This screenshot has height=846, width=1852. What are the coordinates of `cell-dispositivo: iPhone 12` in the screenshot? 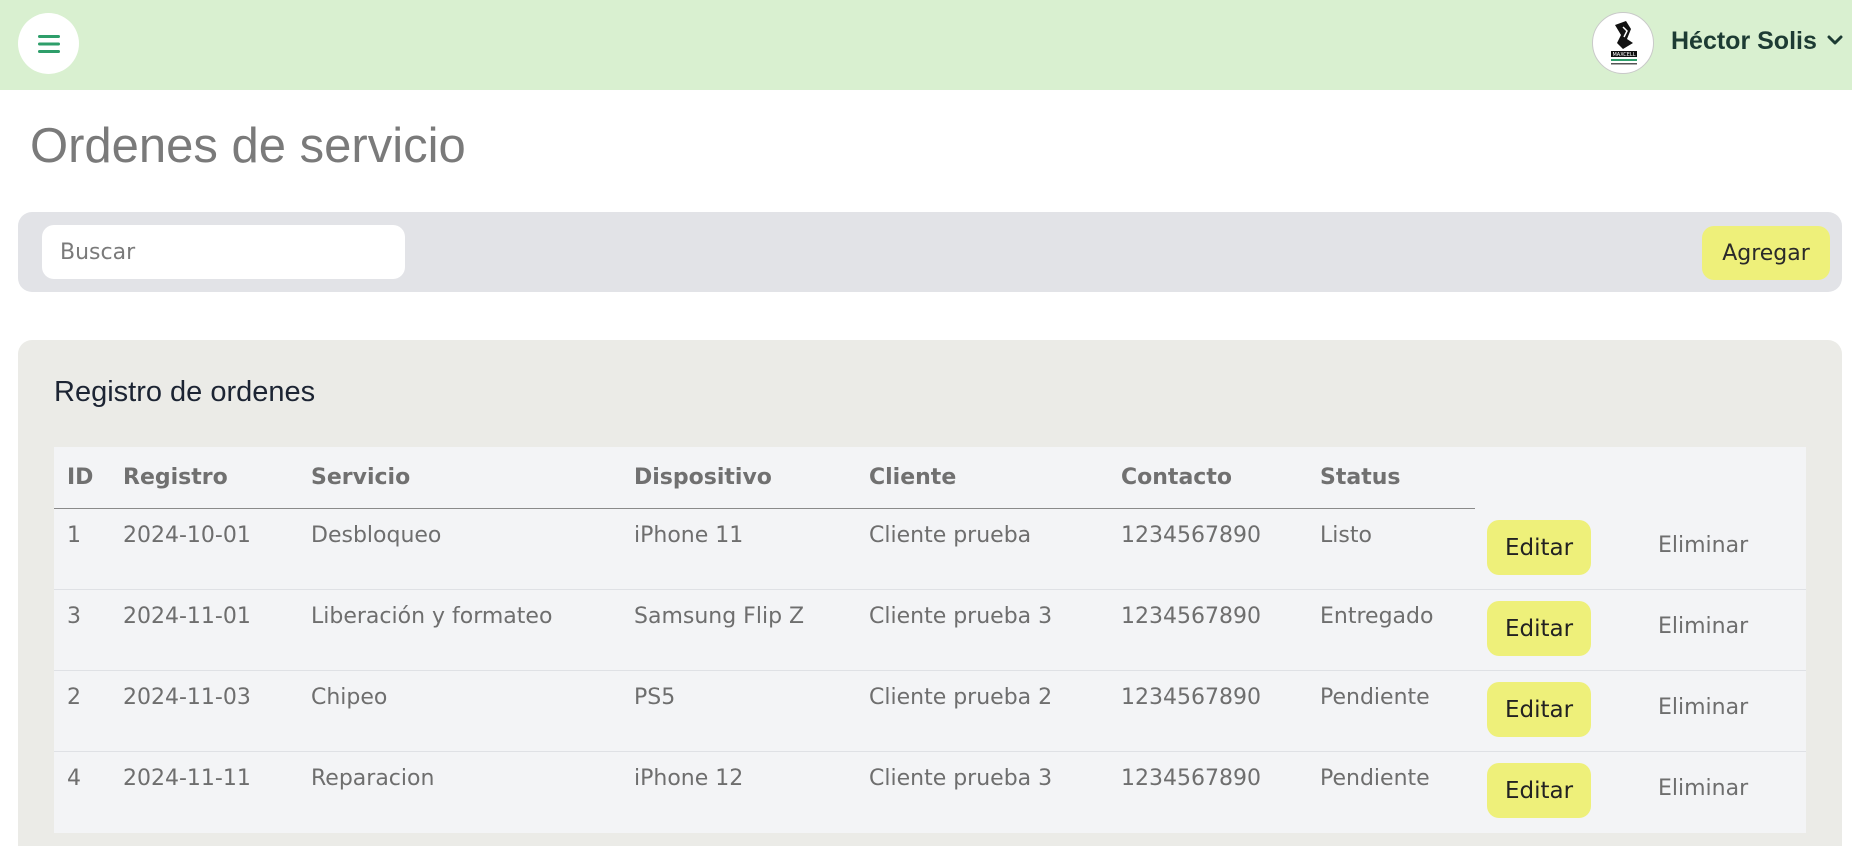 It's located at (689, 778).